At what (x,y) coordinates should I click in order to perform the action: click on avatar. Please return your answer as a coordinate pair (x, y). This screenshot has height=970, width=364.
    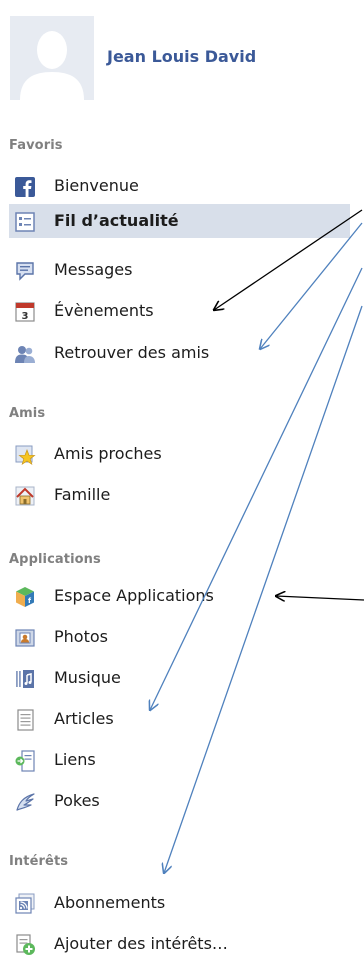
    Looking at the image, I should click on (52, 58).